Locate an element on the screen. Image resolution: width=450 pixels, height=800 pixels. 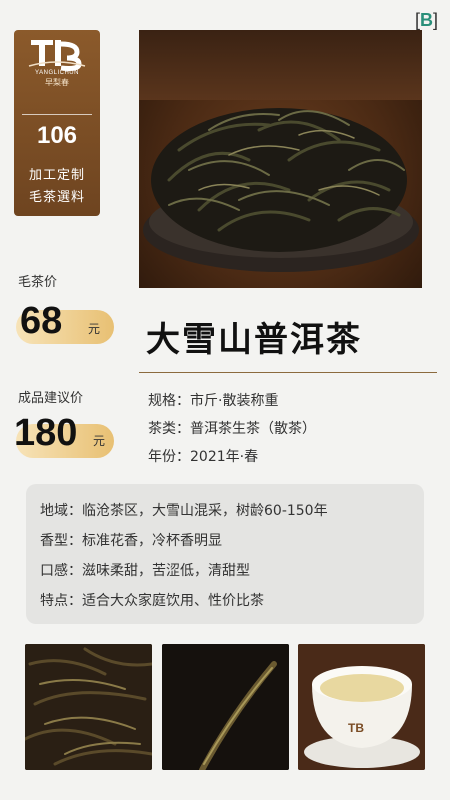
thumb-tea-cup: TB is located at coordinates (361, 707).